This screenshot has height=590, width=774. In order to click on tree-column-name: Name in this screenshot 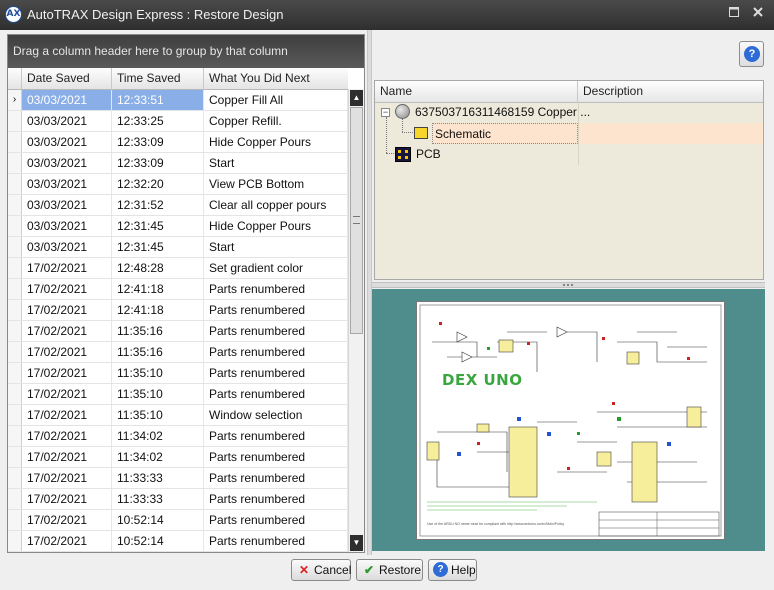, I will do `click(476, 91)`.